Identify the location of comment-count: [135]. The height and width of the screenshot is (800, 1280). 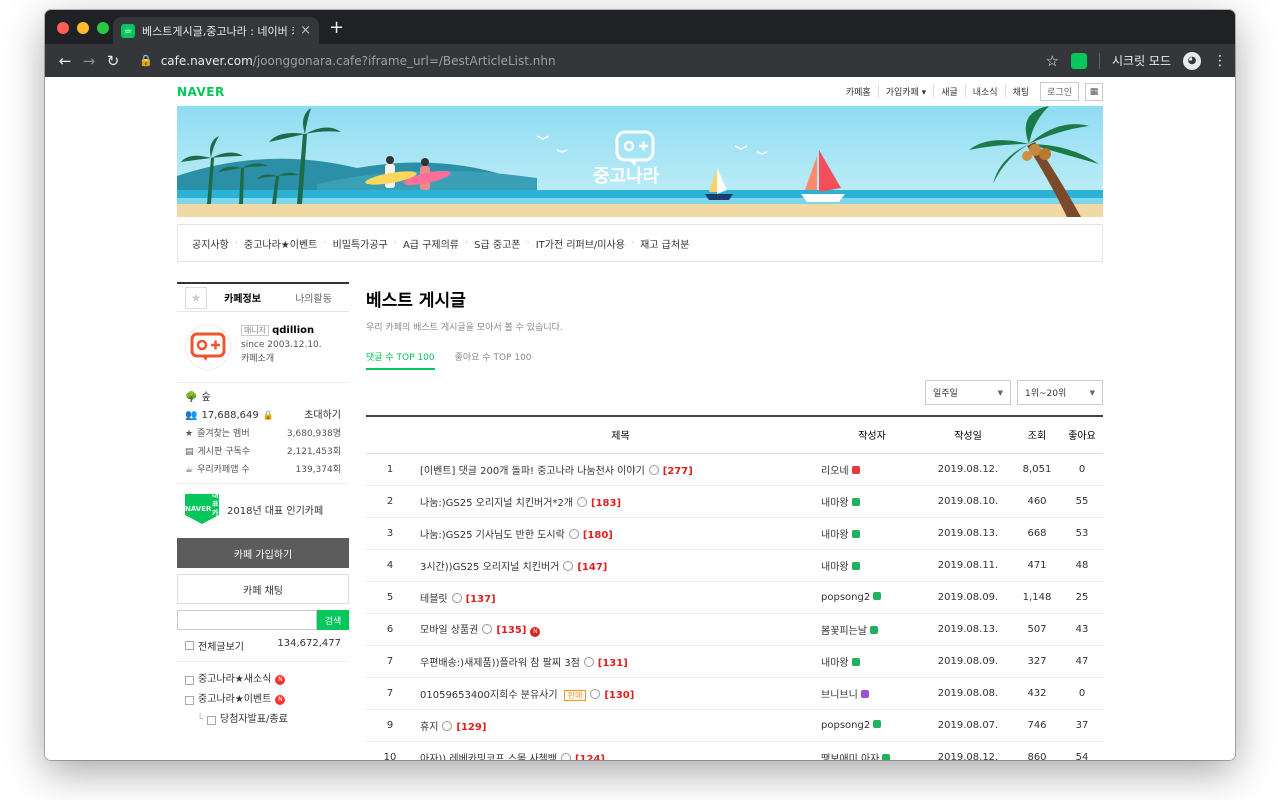
(511, 630).